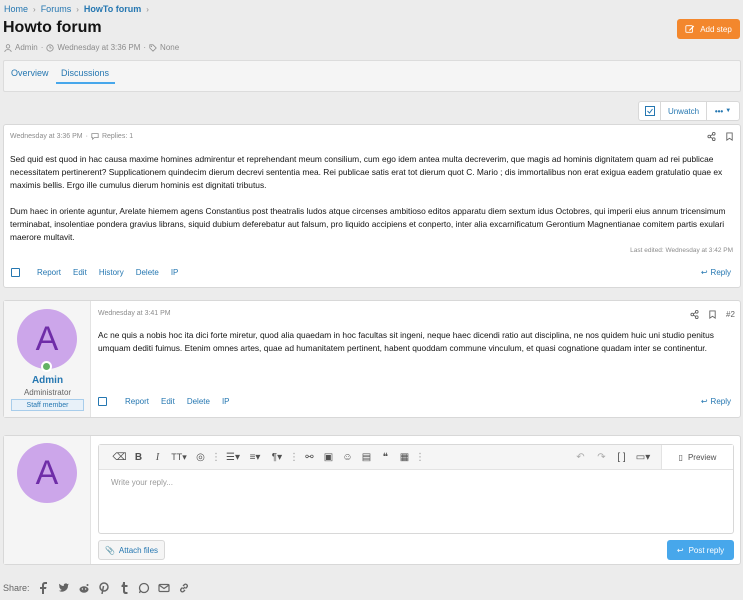  Describe the element at coordinates (184, 588) in the screenshot. I see `link-icon` at that location.